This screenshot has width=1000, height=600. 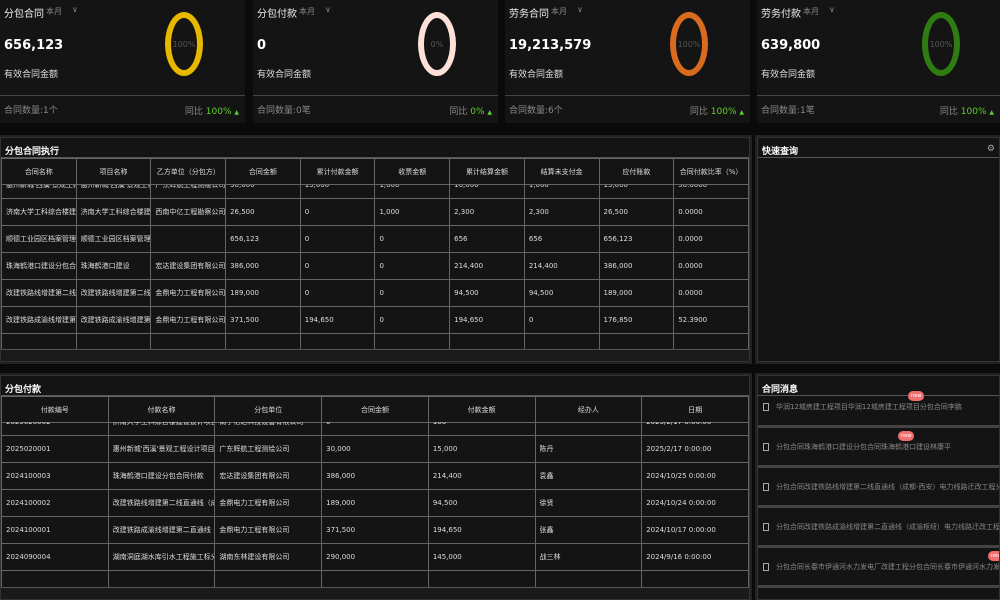 I want to click on table-cell: 2025020001, so click(x=55, y=449).